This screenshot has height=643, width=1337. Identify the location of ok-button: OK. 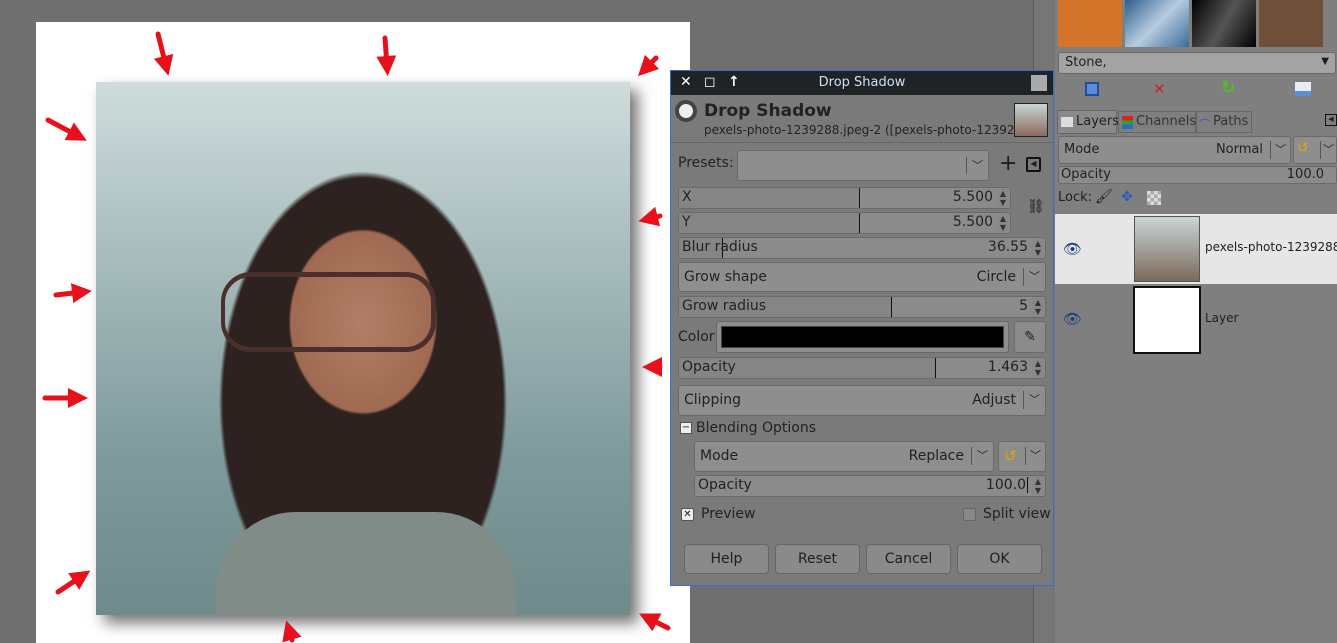
(999, 559).